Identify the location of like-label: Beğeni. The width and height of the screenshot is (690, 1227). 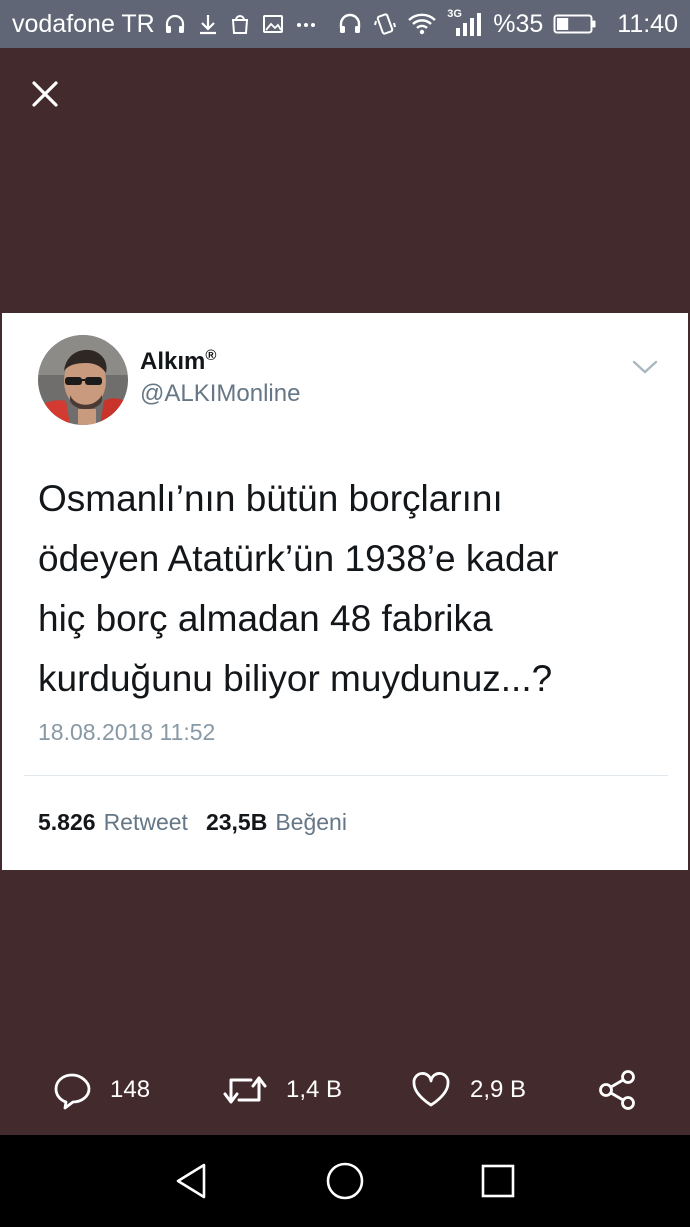
(311, 822).